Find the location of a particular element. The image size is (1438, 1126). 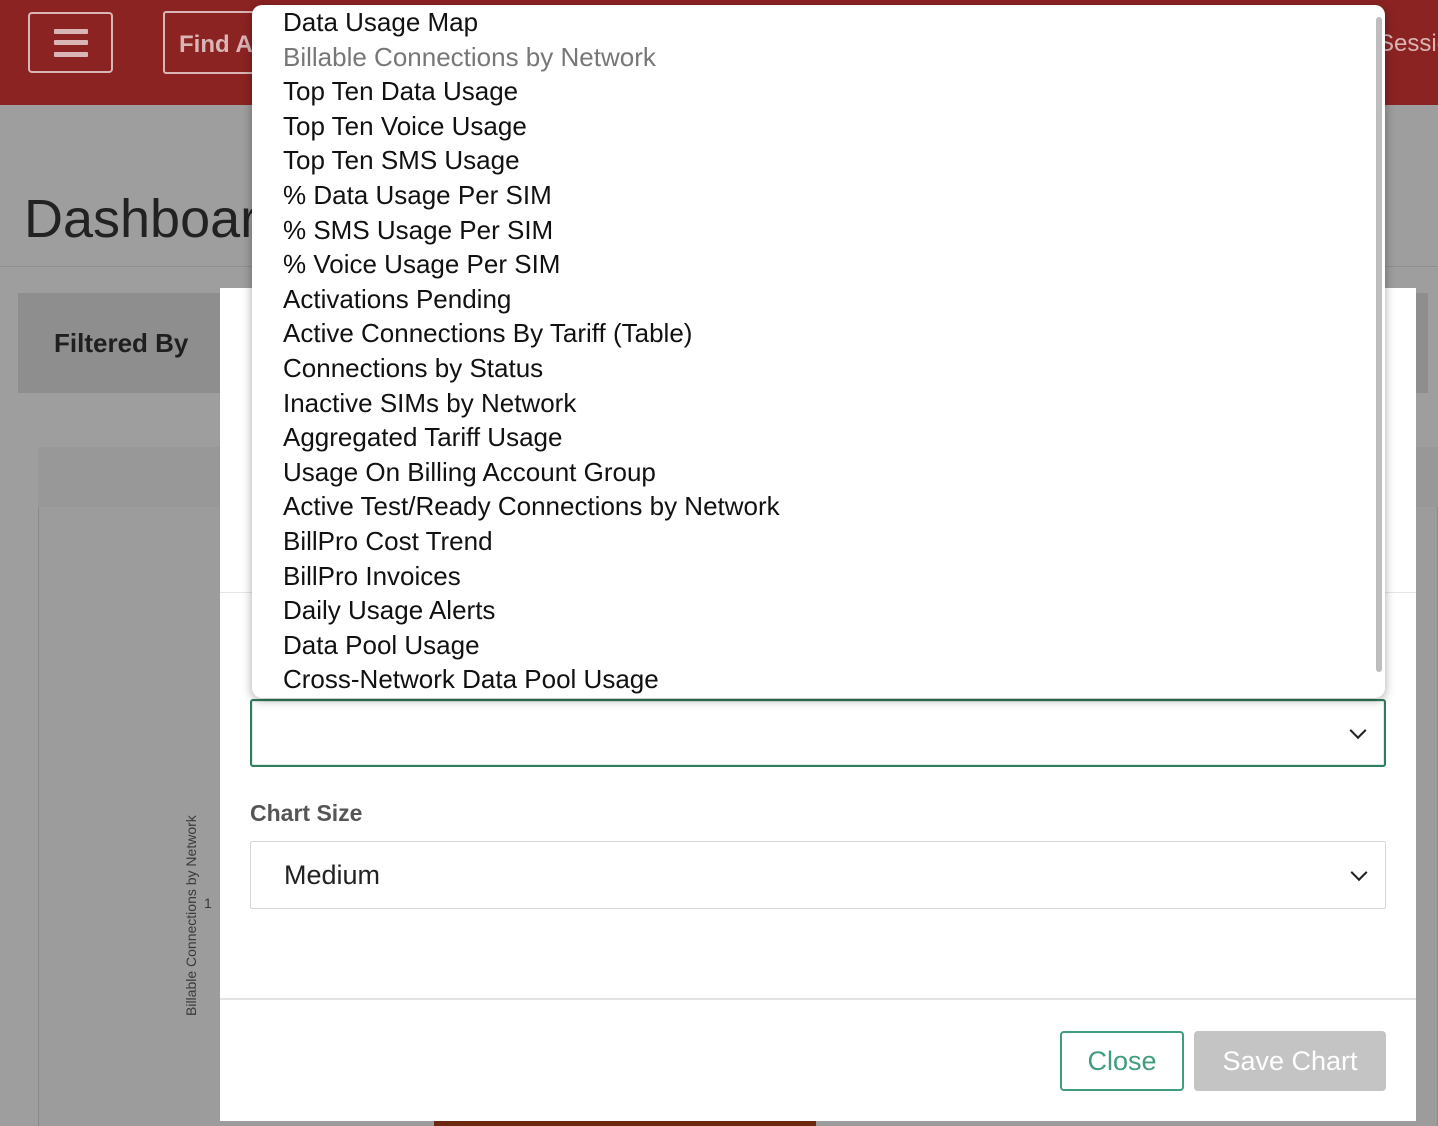

dropdown-option: Daily Usage Alerts is located at coordinates (818, 611).